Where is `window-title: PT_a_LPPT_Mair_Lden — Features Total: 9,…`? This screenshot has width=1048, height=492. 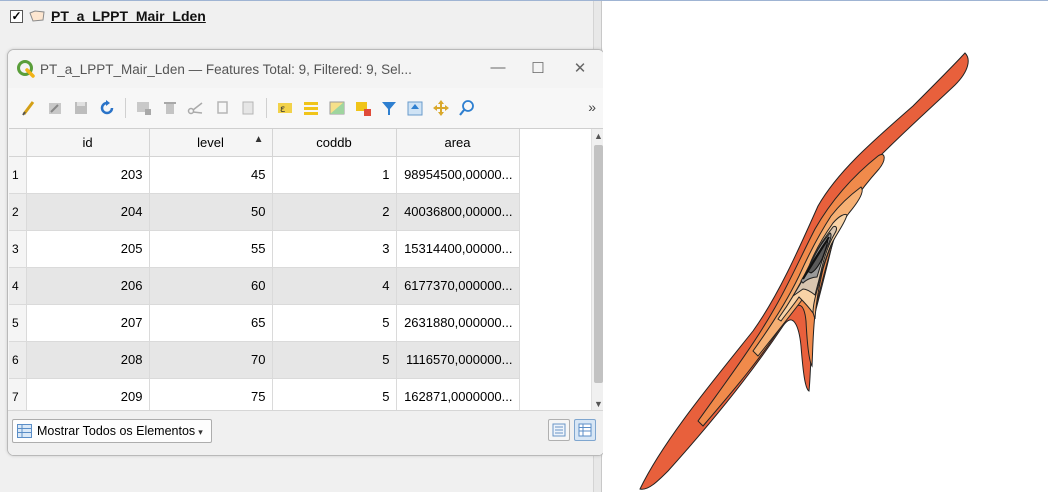
window-title: PT_a_LPPT_Mair_Lden — Features Total: 9,… is located at coordinates (226, 69).